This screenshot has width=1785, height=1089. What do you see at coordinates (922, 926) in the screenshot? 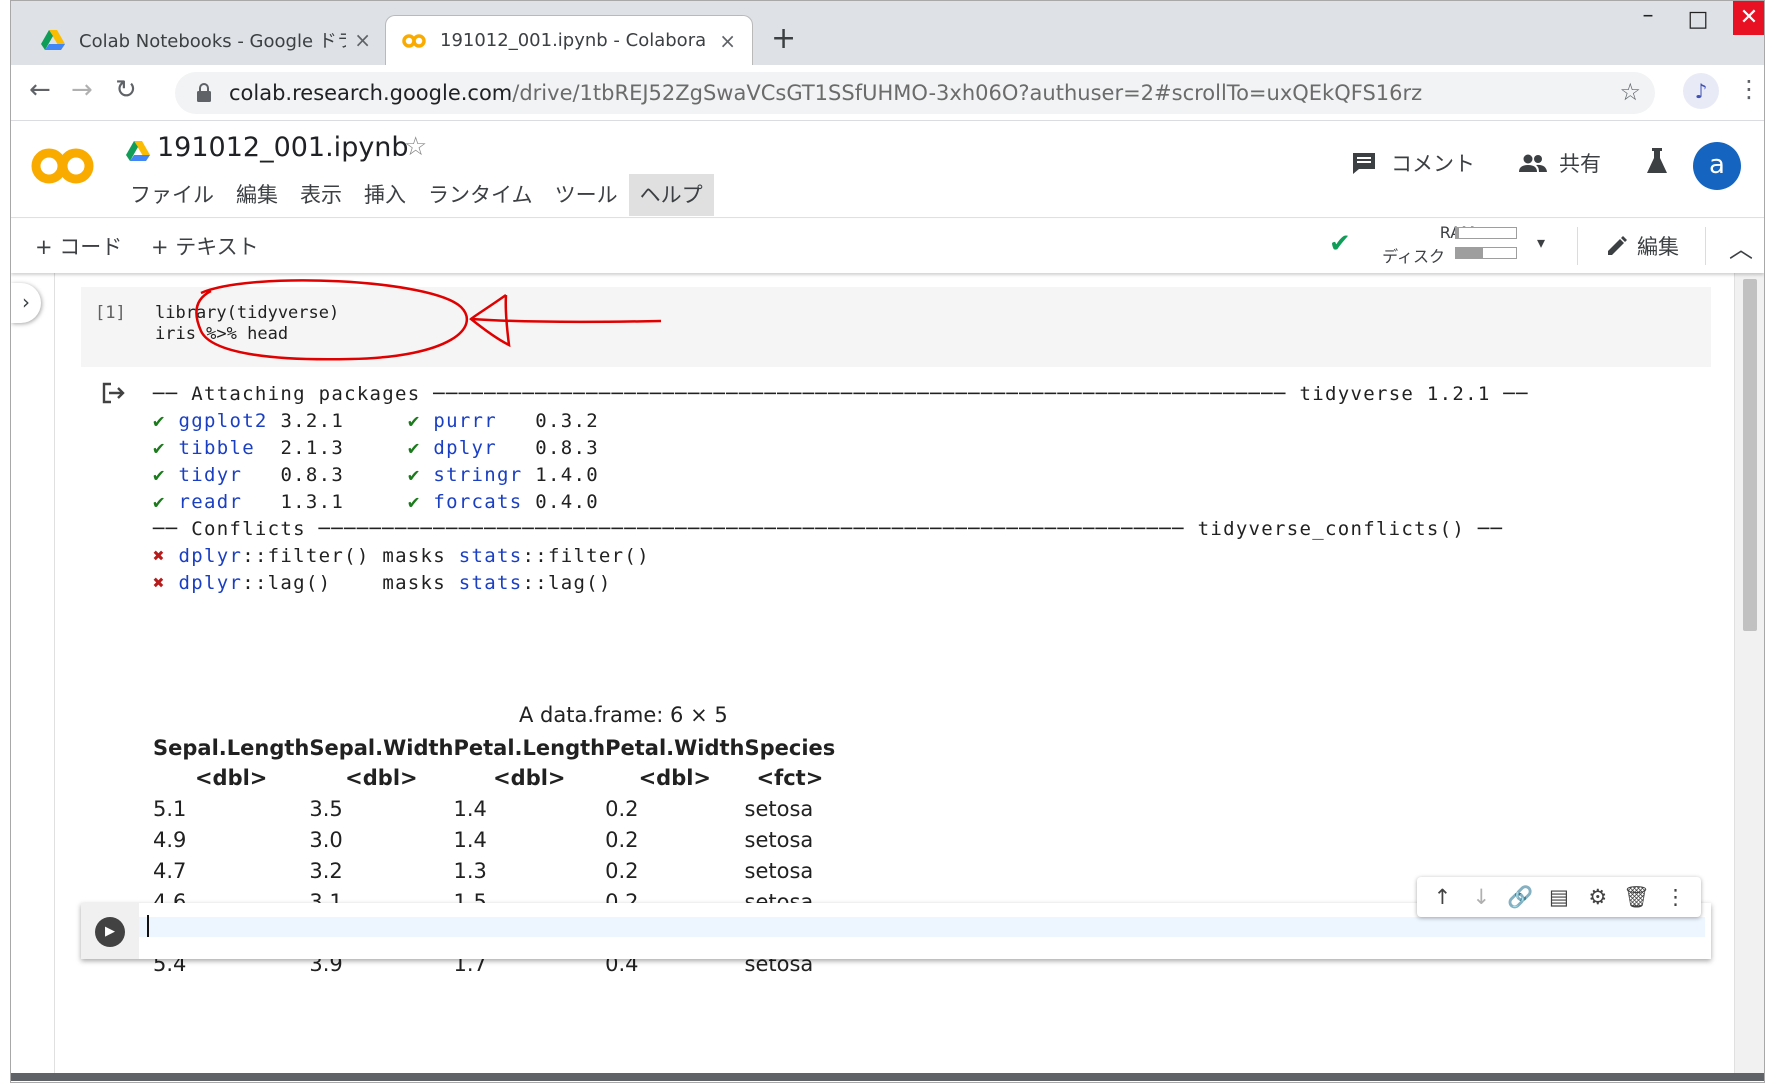
I see `code-editor` at bounding box center [922, 926].